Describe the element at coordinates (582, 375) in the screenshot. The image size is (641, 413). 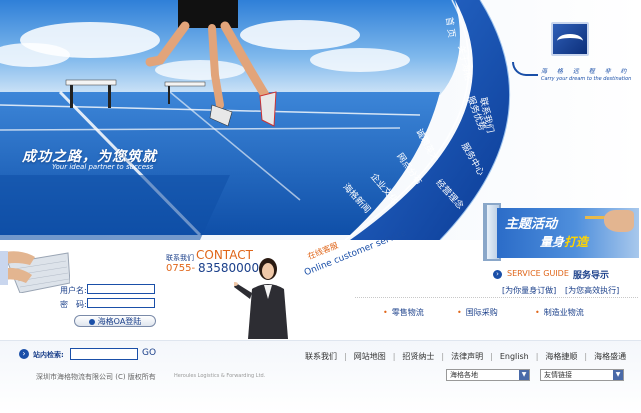
I see `friend-links-select: 友情链接 ▼` at that location.